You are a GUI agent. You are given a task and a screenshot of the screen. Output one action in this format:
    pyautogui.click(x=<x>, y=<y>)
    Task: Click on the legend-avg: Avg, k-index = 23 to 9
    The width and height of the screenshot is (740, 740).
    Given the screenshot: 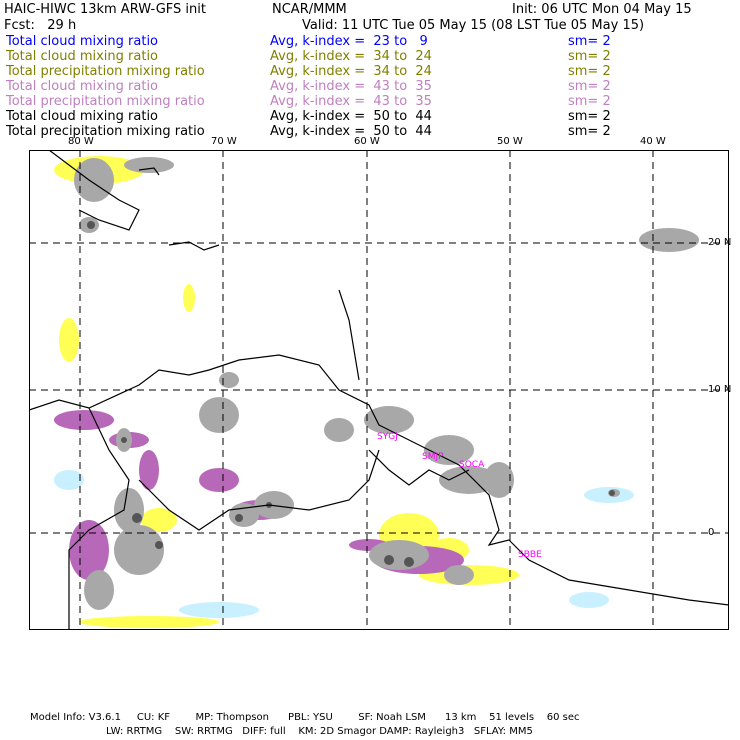 What is the action you would take?
    pyautogui.click(x=349, y=41)
    